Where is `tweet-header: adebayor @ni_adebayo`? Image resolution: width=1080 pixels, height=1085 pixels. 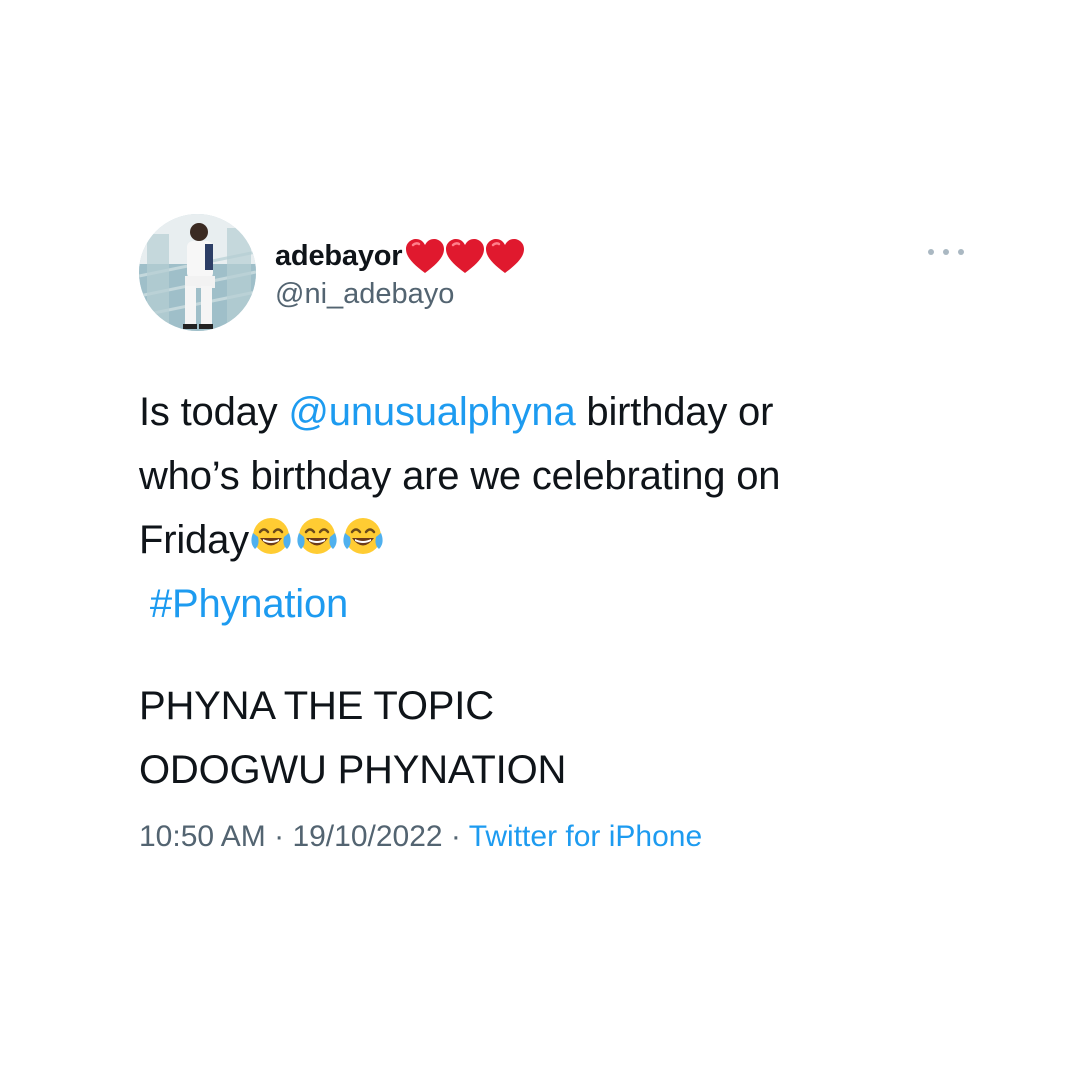
tweet-header: adebayor @ni_adebayo is located at coordinates (554, 274).